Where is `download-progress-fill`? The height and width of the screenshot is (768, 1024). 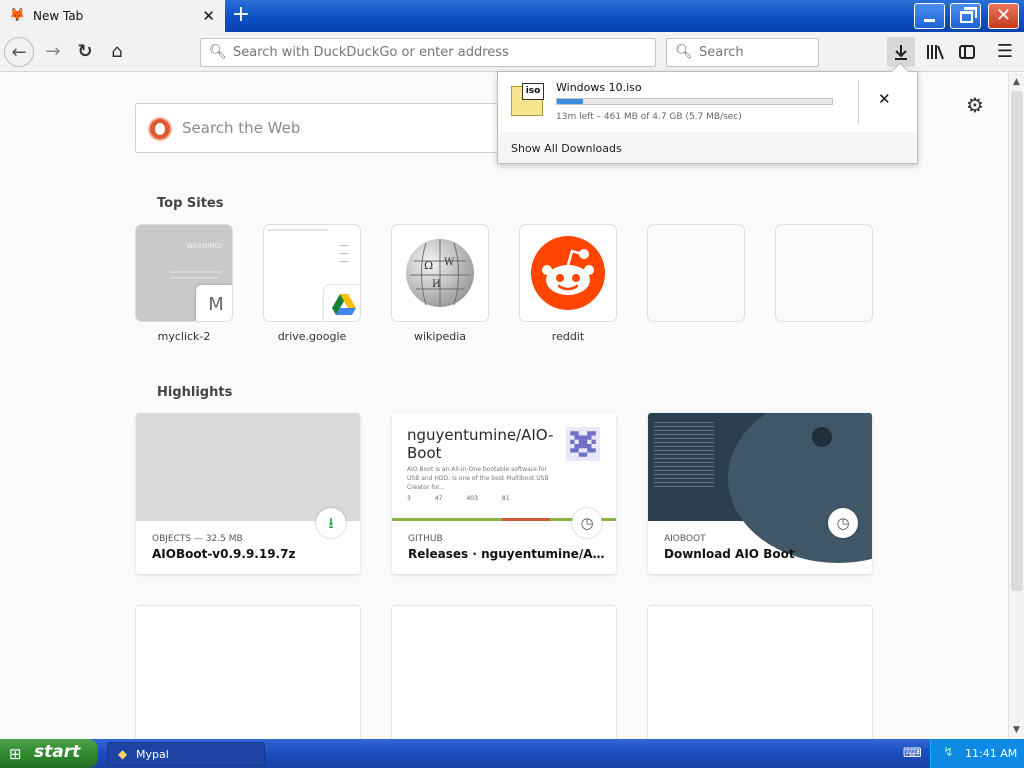
download-progress-fill is located at coordinates (570, 101).